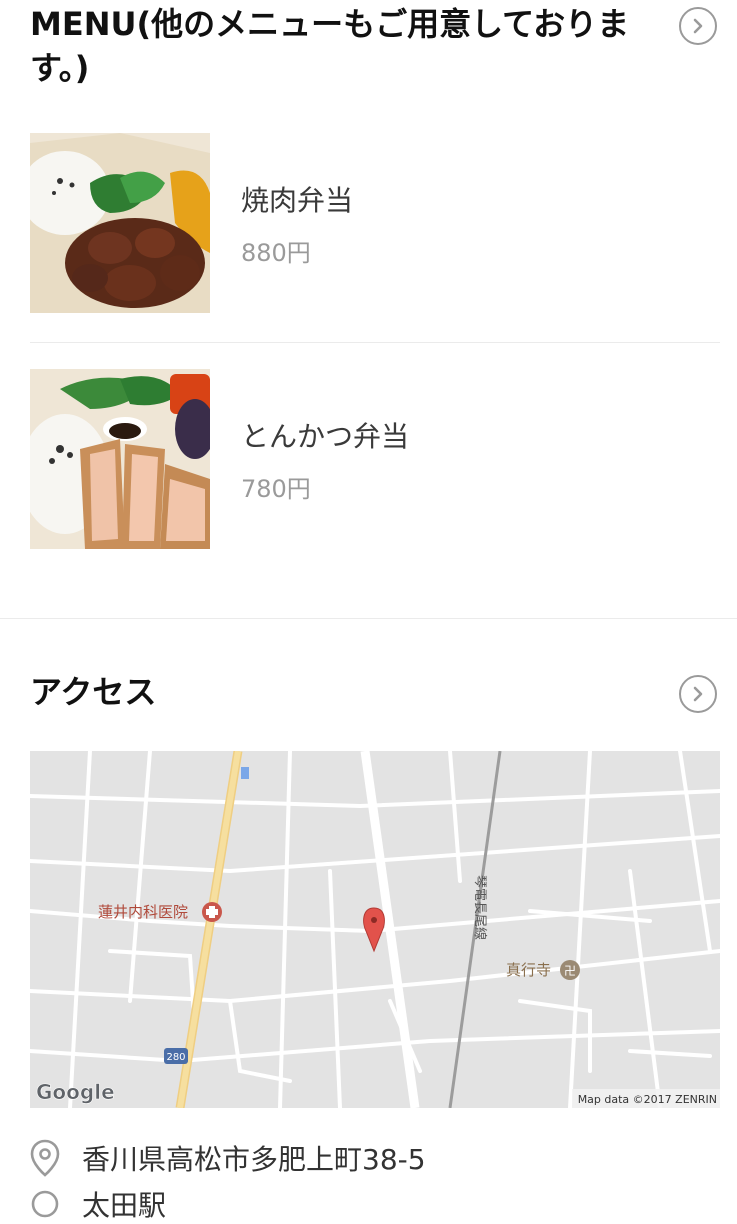 The width and height of the screenshot is (737, 1224). I want to click on access-section-title: アクセス, so click(93, 692).